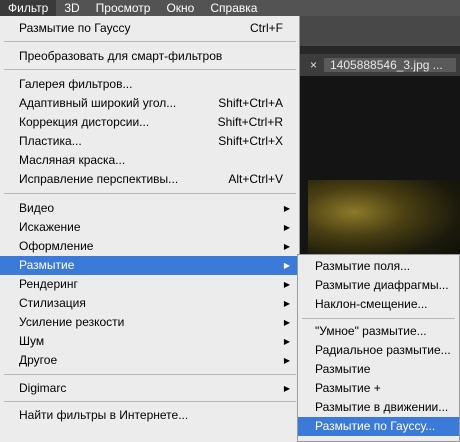 Image resolution: width=460 pixels, height=442 pixels. I want to click on menu-item-stylize-design: Оформление ▶, so click(149, 246).